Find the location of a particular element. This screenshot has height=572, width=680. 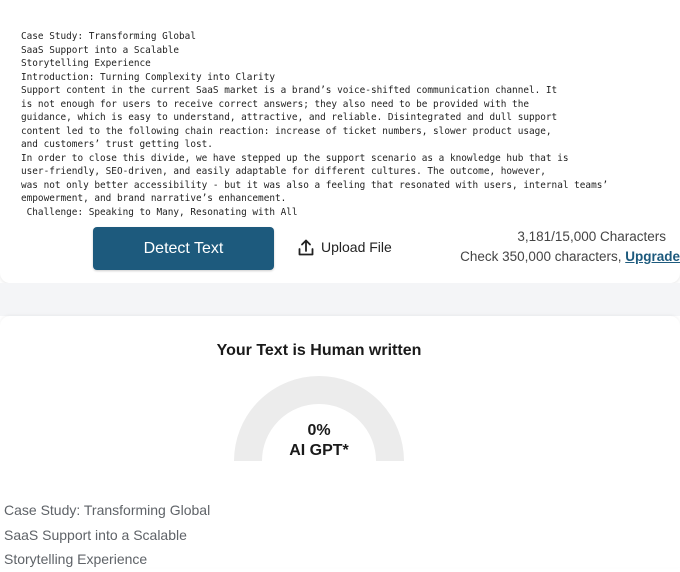

upload-file-label: Upload File is located at coordinates (356, 247).